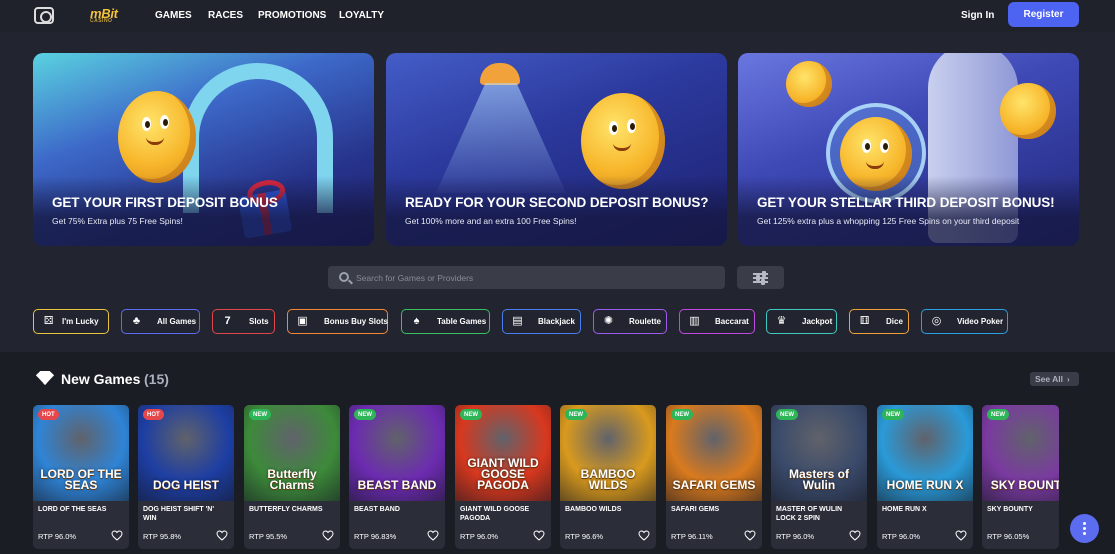  I want to click on site-logo-icon, so click(44, 15).